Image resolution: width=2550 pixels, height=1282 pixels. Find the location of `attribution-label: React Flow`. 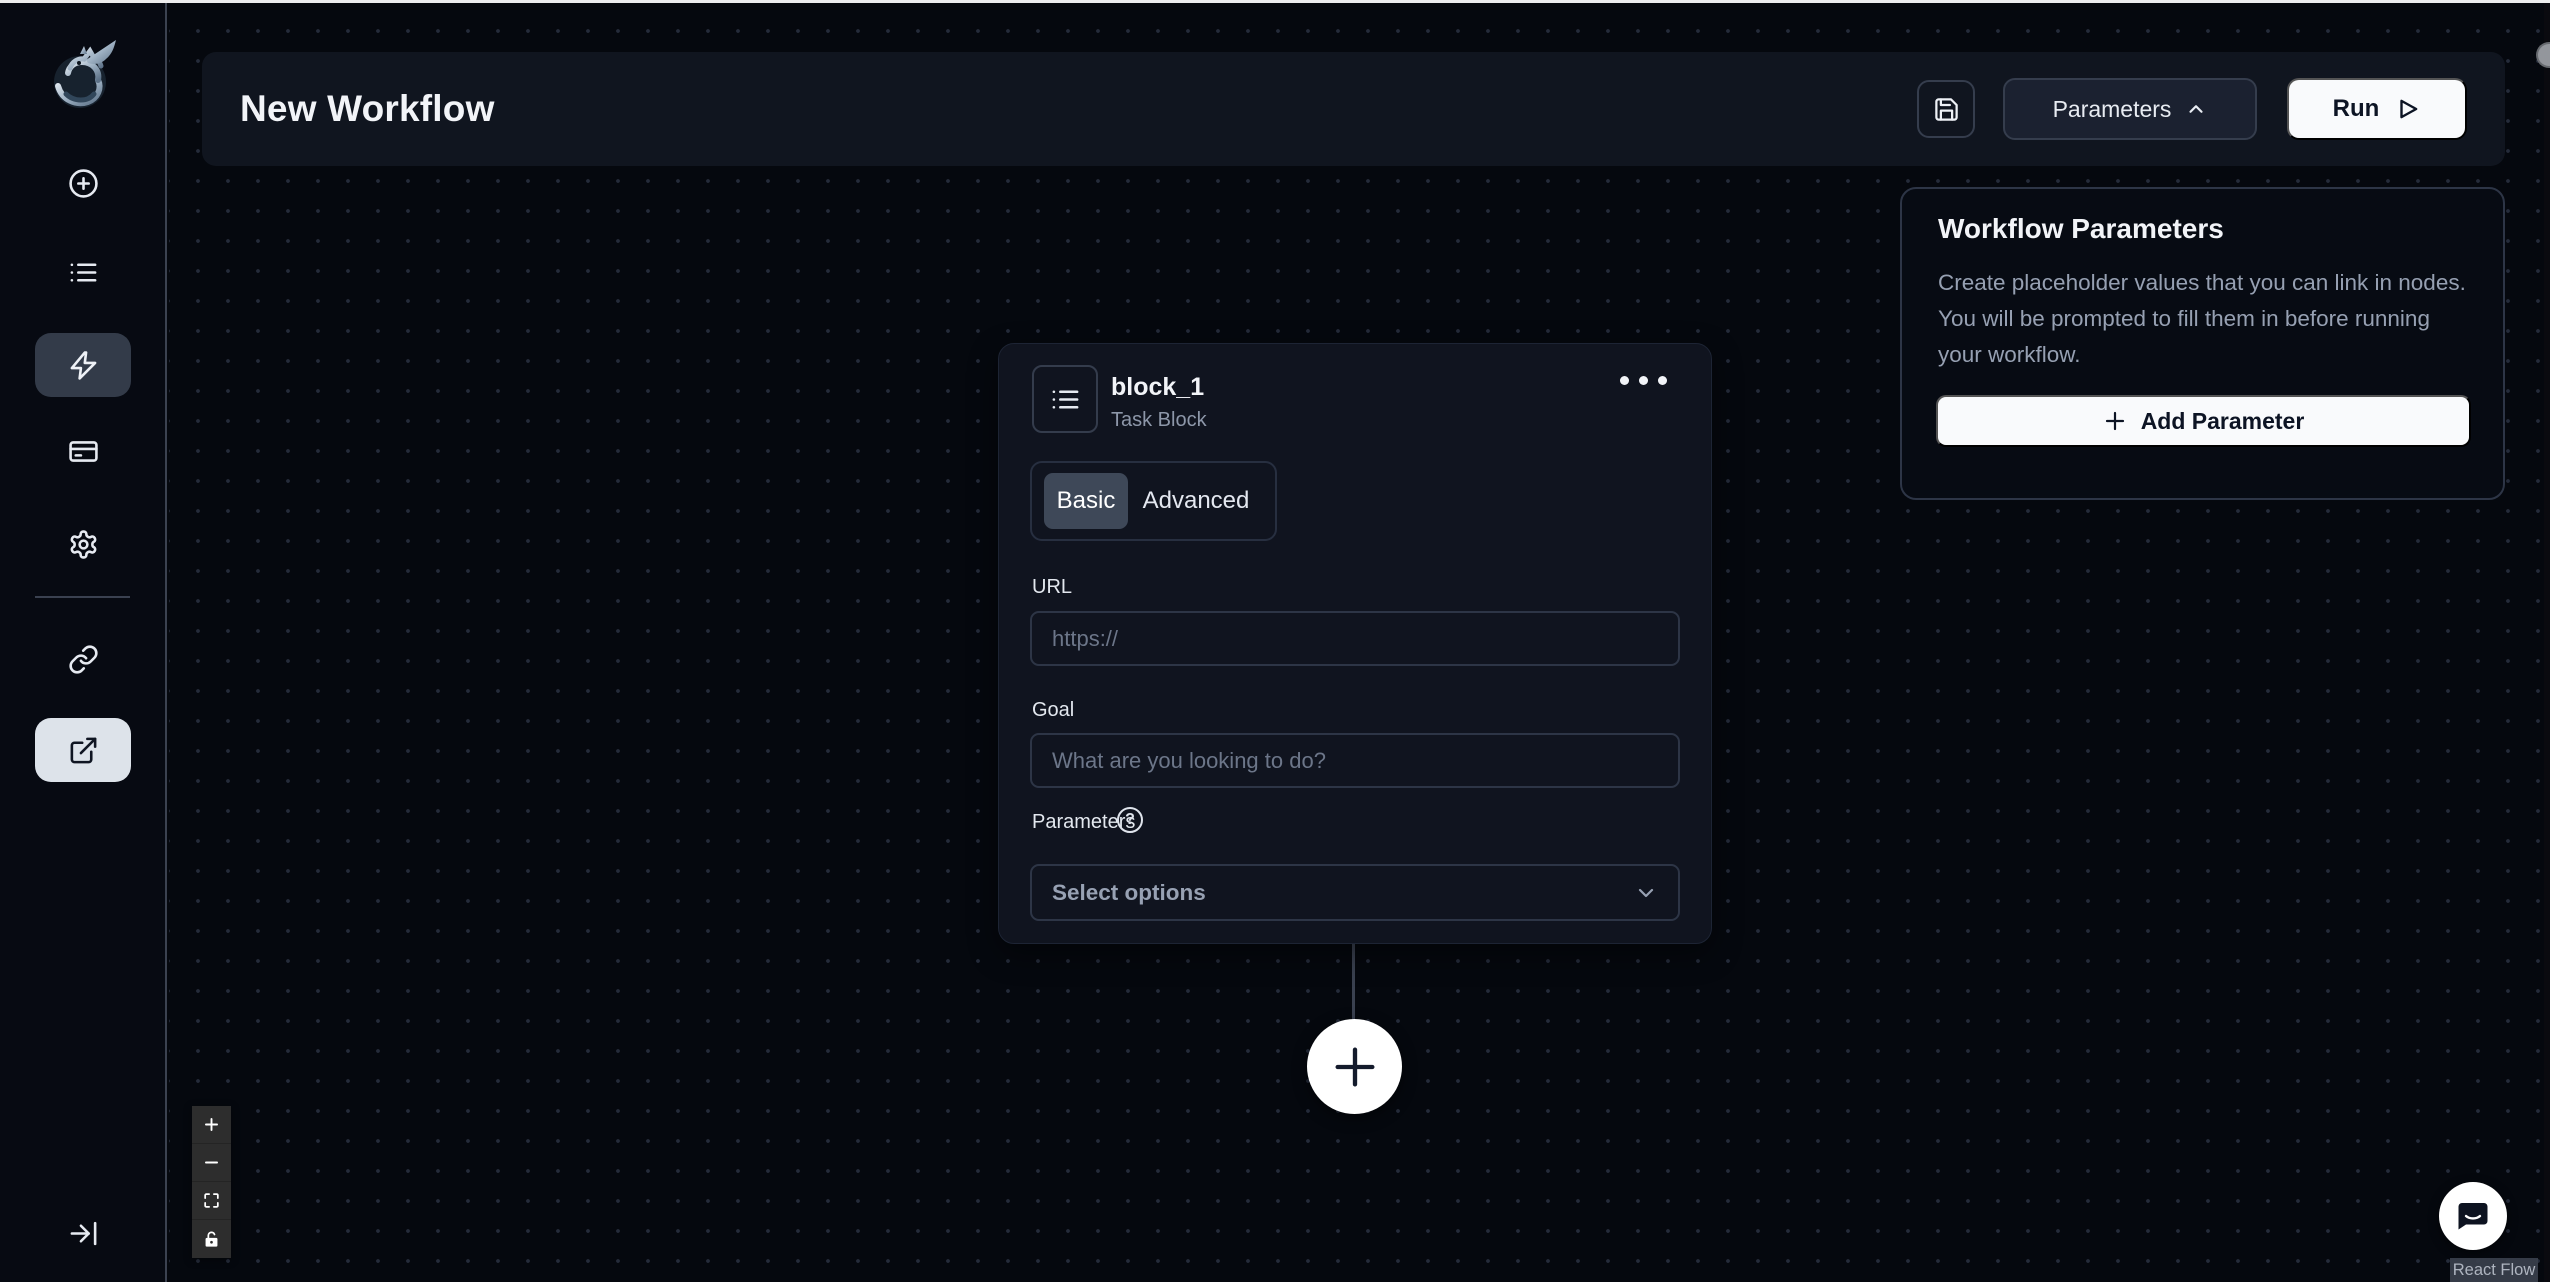

attribution-label: React Flow is located at coordinates (2494, 1269).